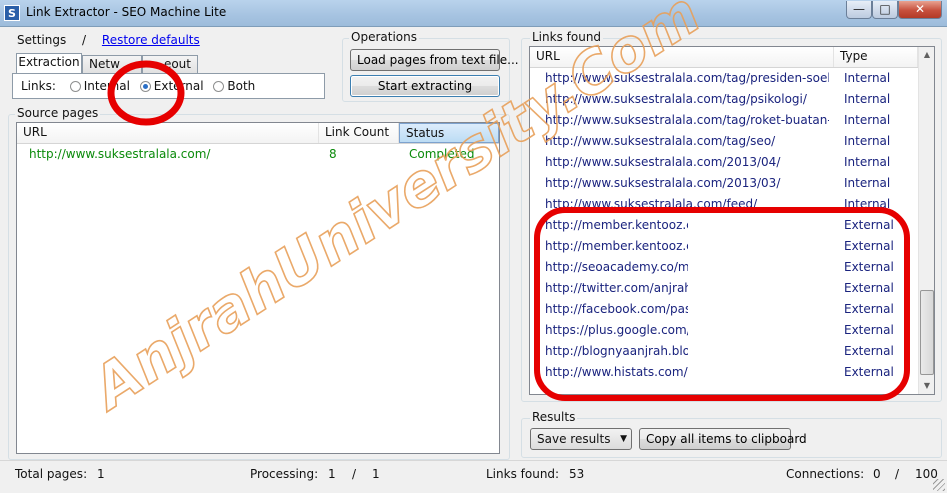  I want to click on tab-network-label: Netw, so click(104, 64).